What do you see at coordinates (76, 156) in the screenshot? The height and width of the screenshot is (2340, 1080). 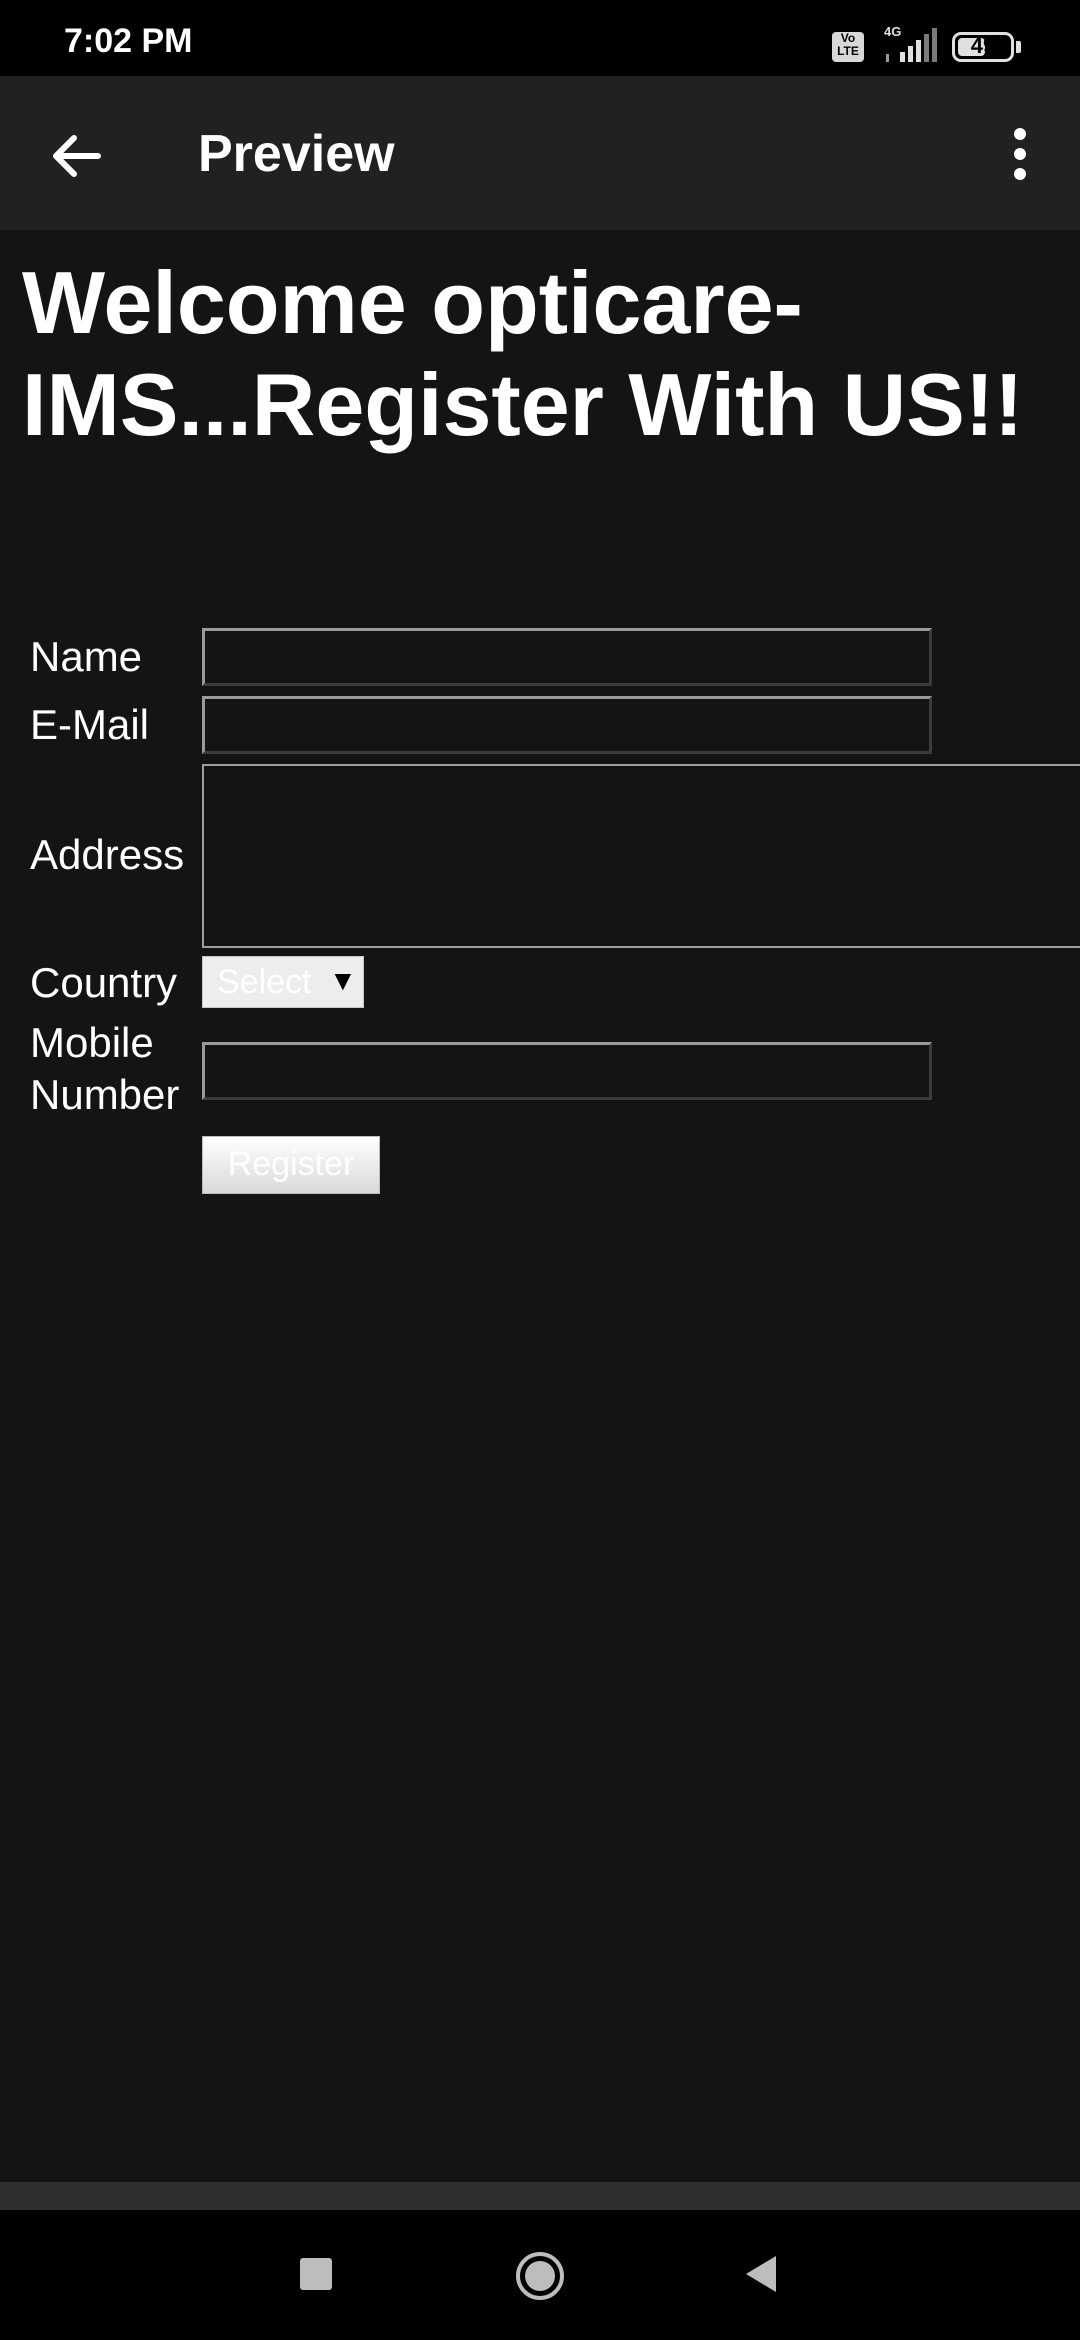 I see `back-arrow-icon` at bounding box center [76, 156].